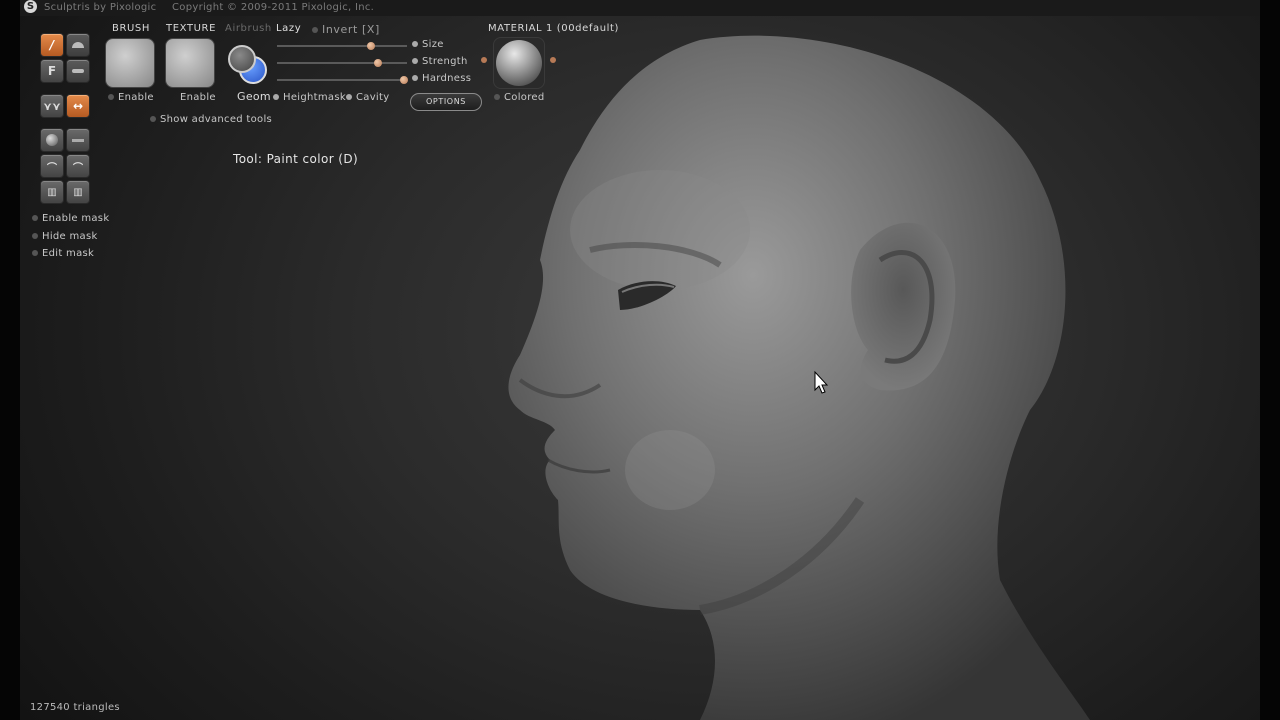 The height and width of the screenshot is (720, 1280). I want to click on flatten-tool-button: F, so click(52, 71).